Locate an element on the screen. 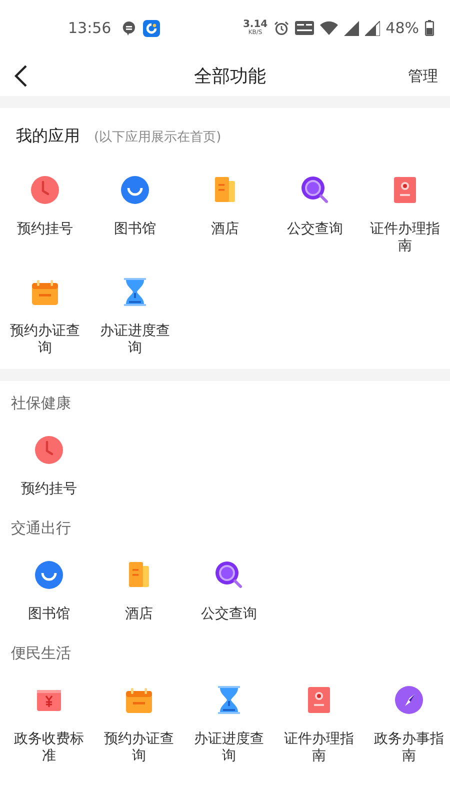 This screenshot has height=800, width=450. section-hint: (以下应用展示在首页) is located at coordinates (158, 137).